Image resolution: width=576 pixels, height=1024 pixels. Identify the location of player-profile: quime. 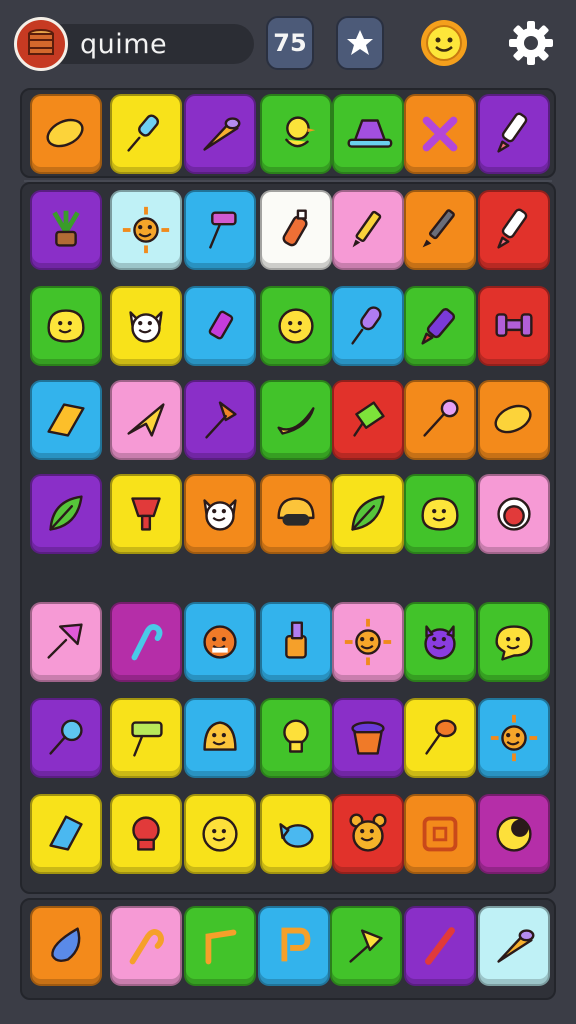
(134, 44).